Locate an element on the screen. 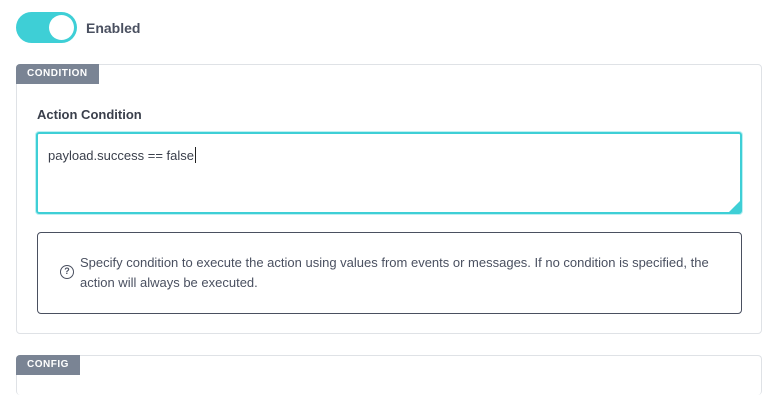 The width and height of the screenshot is (775, 395). enabled-toggle-row: Enabled is located at coordinates (78, 27).